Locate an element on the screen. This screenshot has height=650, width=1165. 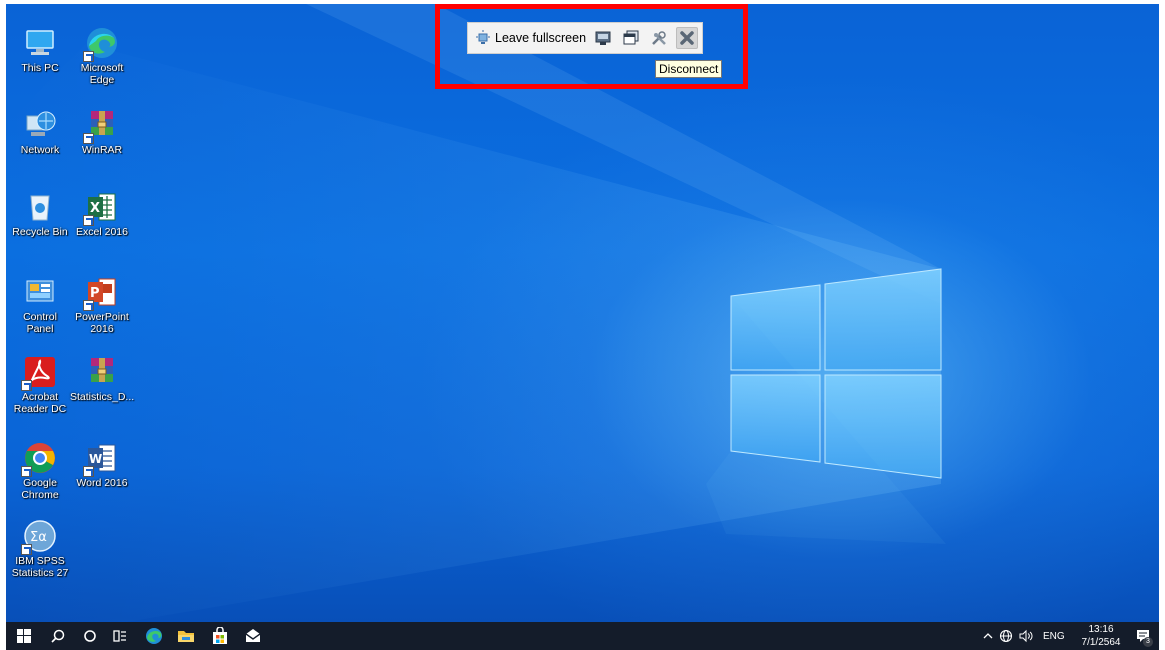
desktop-icon-label: WinRAR is located at coordinates (102, 150).